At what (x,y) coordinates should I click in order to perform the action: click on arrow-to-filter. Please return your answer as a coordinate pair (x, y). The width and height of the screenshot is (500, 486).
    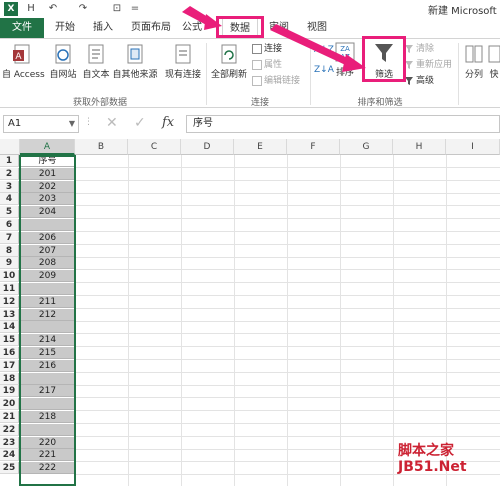
    Looking at the image, I should click on (313, 46).